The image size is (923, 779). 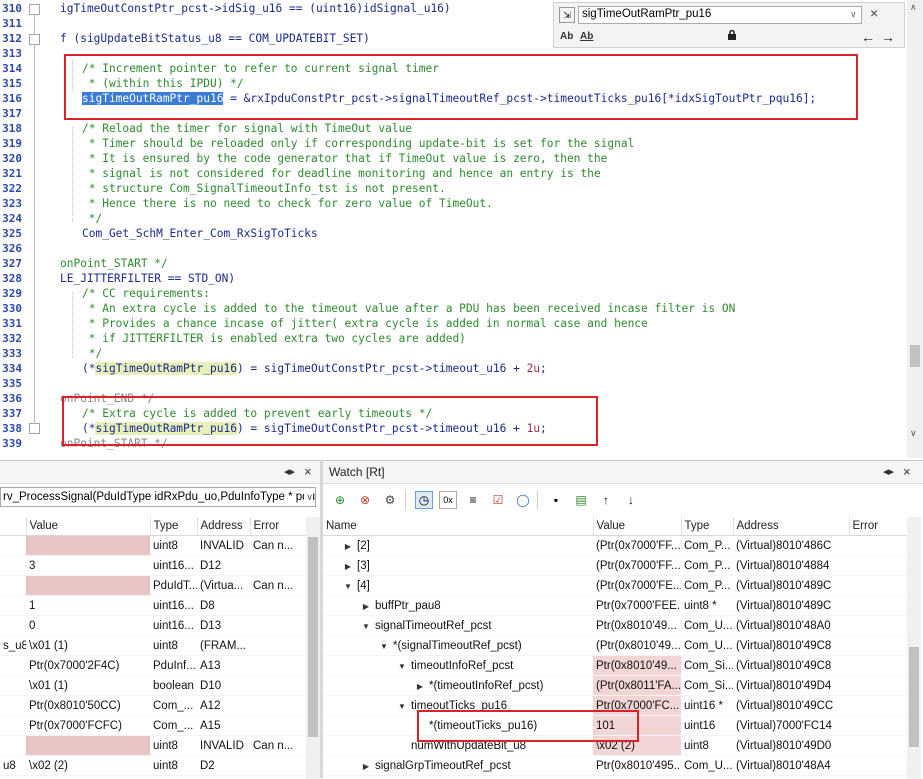 I want to click on table-row: 1 uint16... D8, so click(x=153, y=605).